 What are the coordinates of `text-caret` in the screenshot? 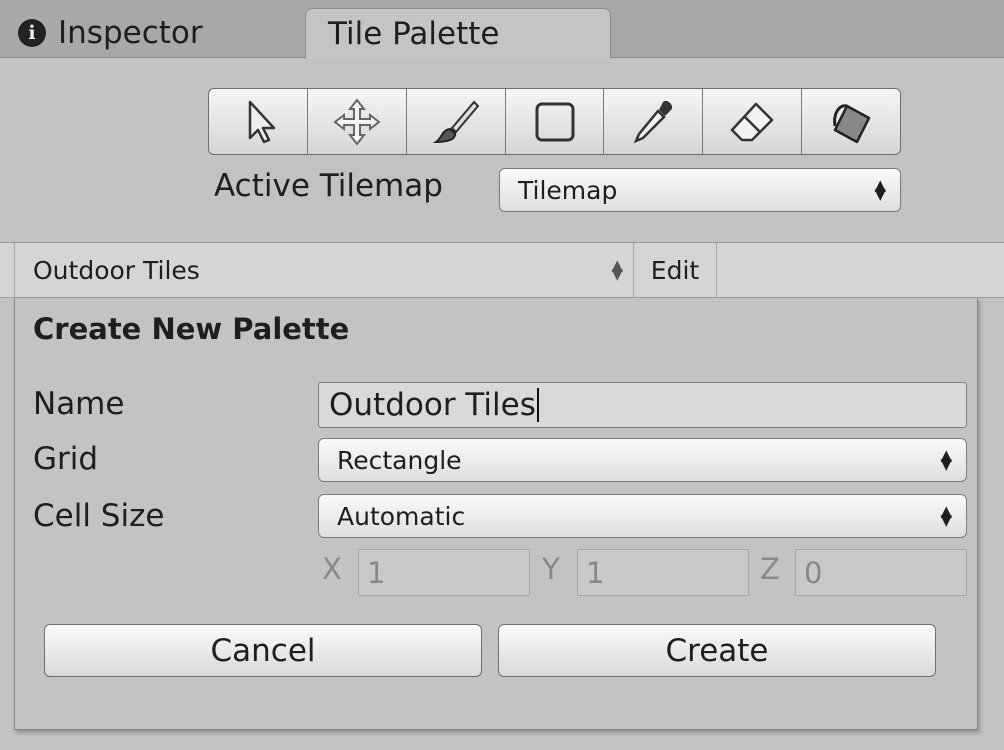 It's located at (537, 405).